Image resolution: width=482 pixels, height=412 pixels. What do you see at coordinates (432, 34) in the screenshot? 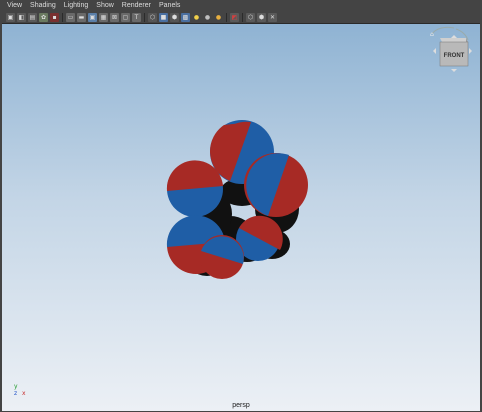
I see `home-icon: ⌂` at bounding box center [432, 34].